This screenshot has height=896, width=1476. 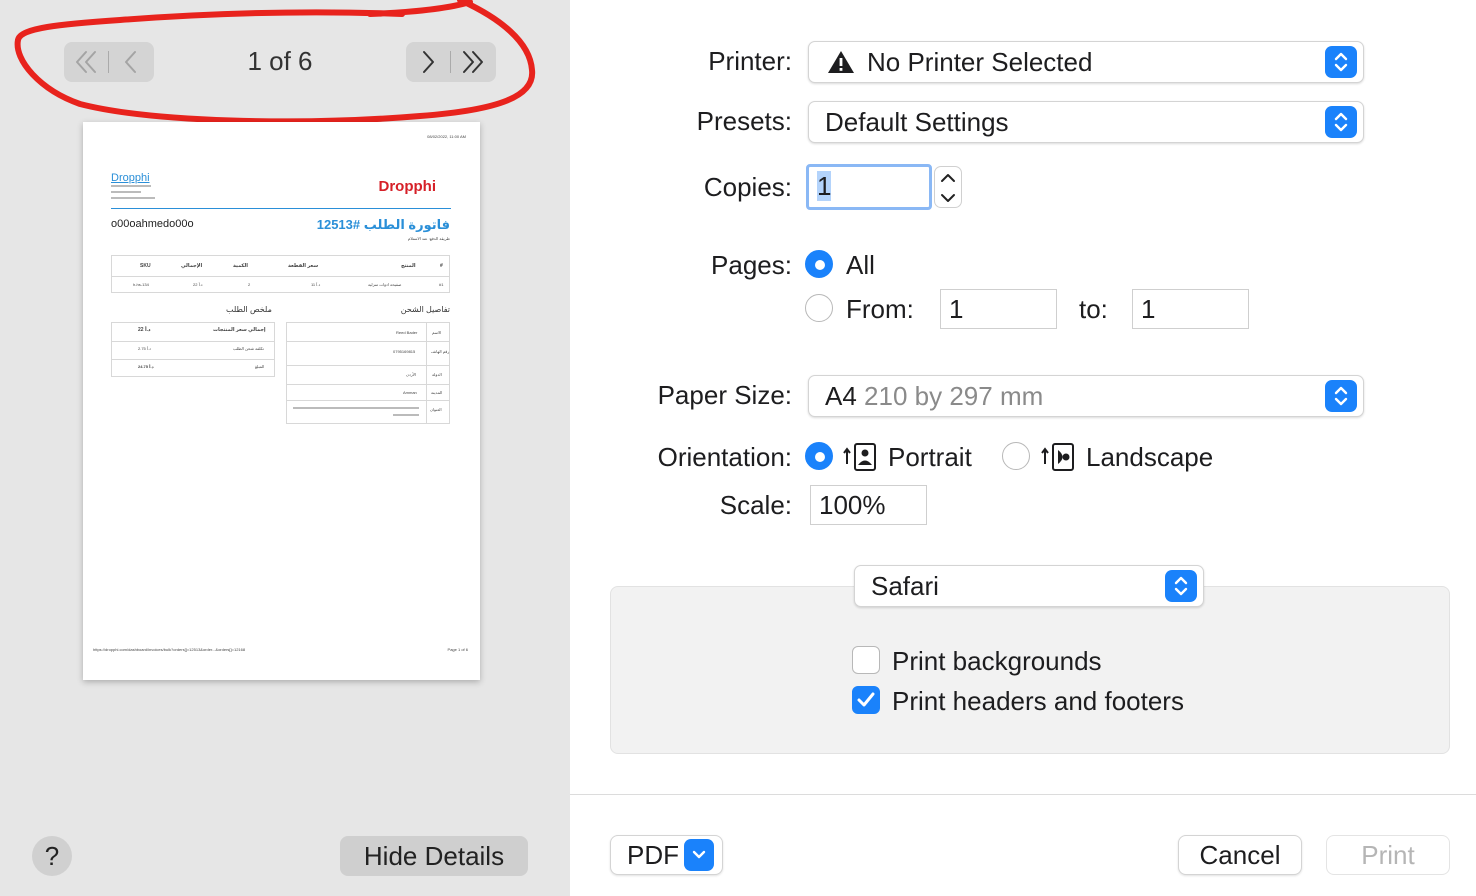 I want to click on thumb-customer-name: o00oahmedo00o, so click(x=152, y=224).